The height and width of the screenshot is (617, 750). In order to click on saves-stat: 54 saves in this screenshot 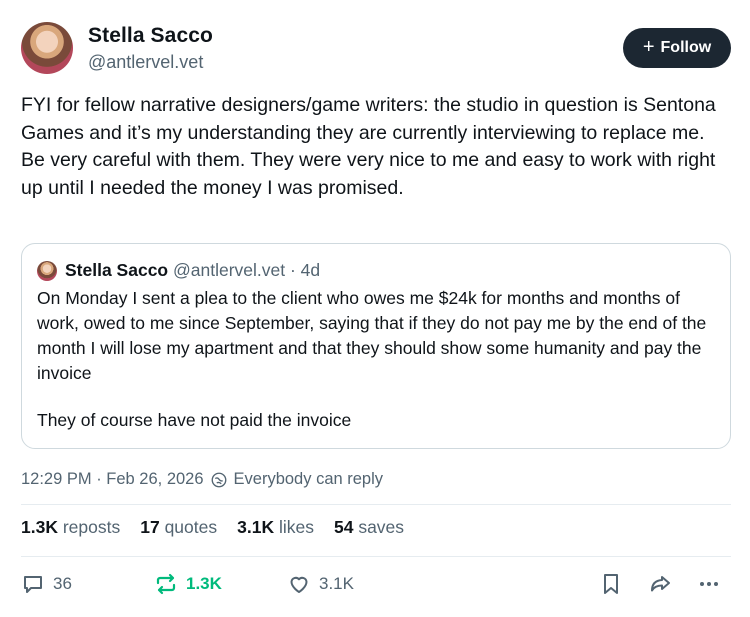, I will do `click(369, 527)`.